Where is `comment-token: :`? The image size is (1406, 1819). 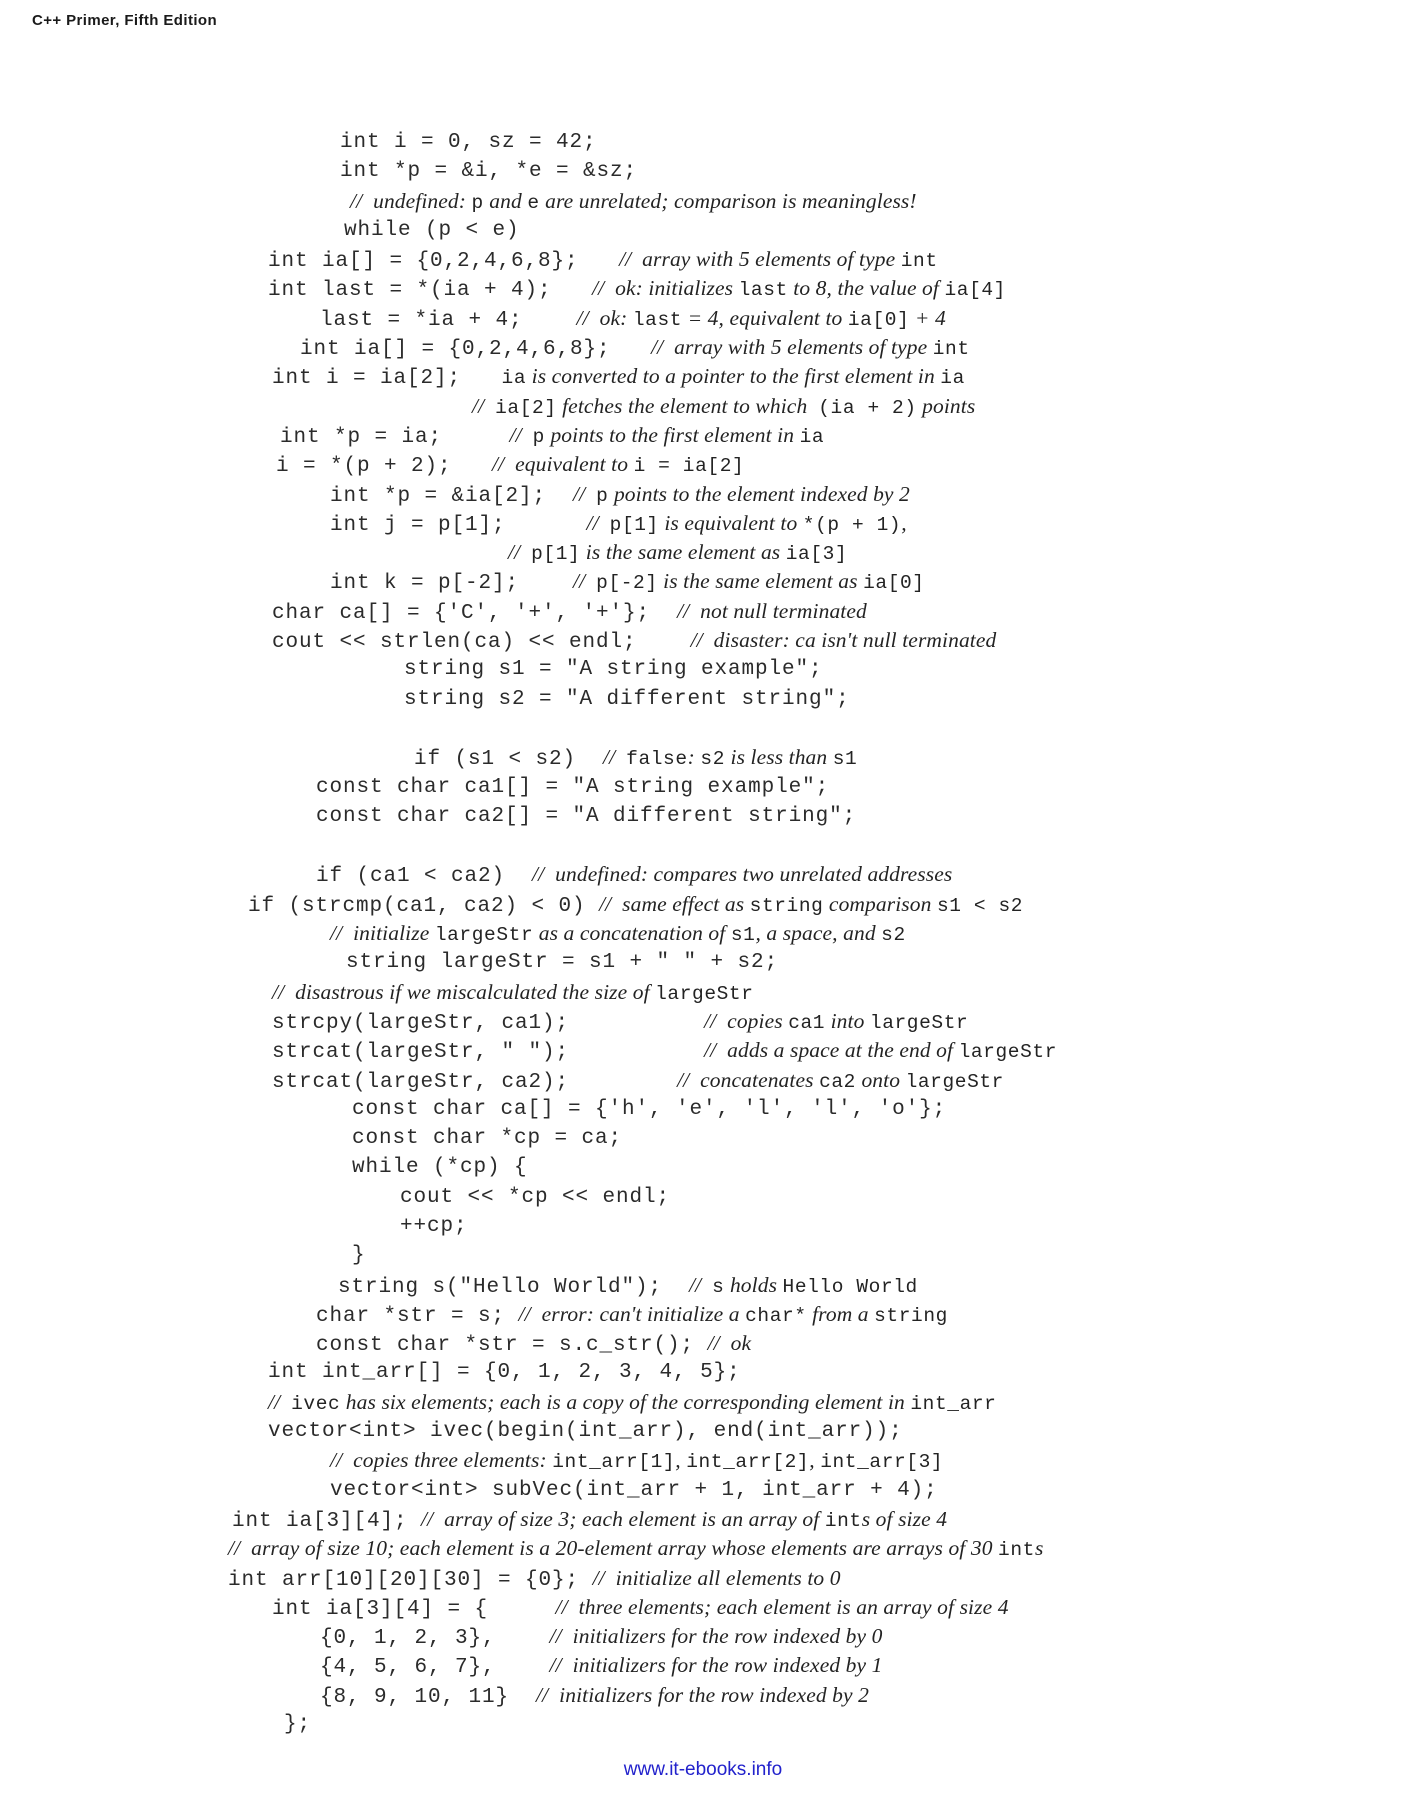 comment-token: : is located at coordinates (694, 757).